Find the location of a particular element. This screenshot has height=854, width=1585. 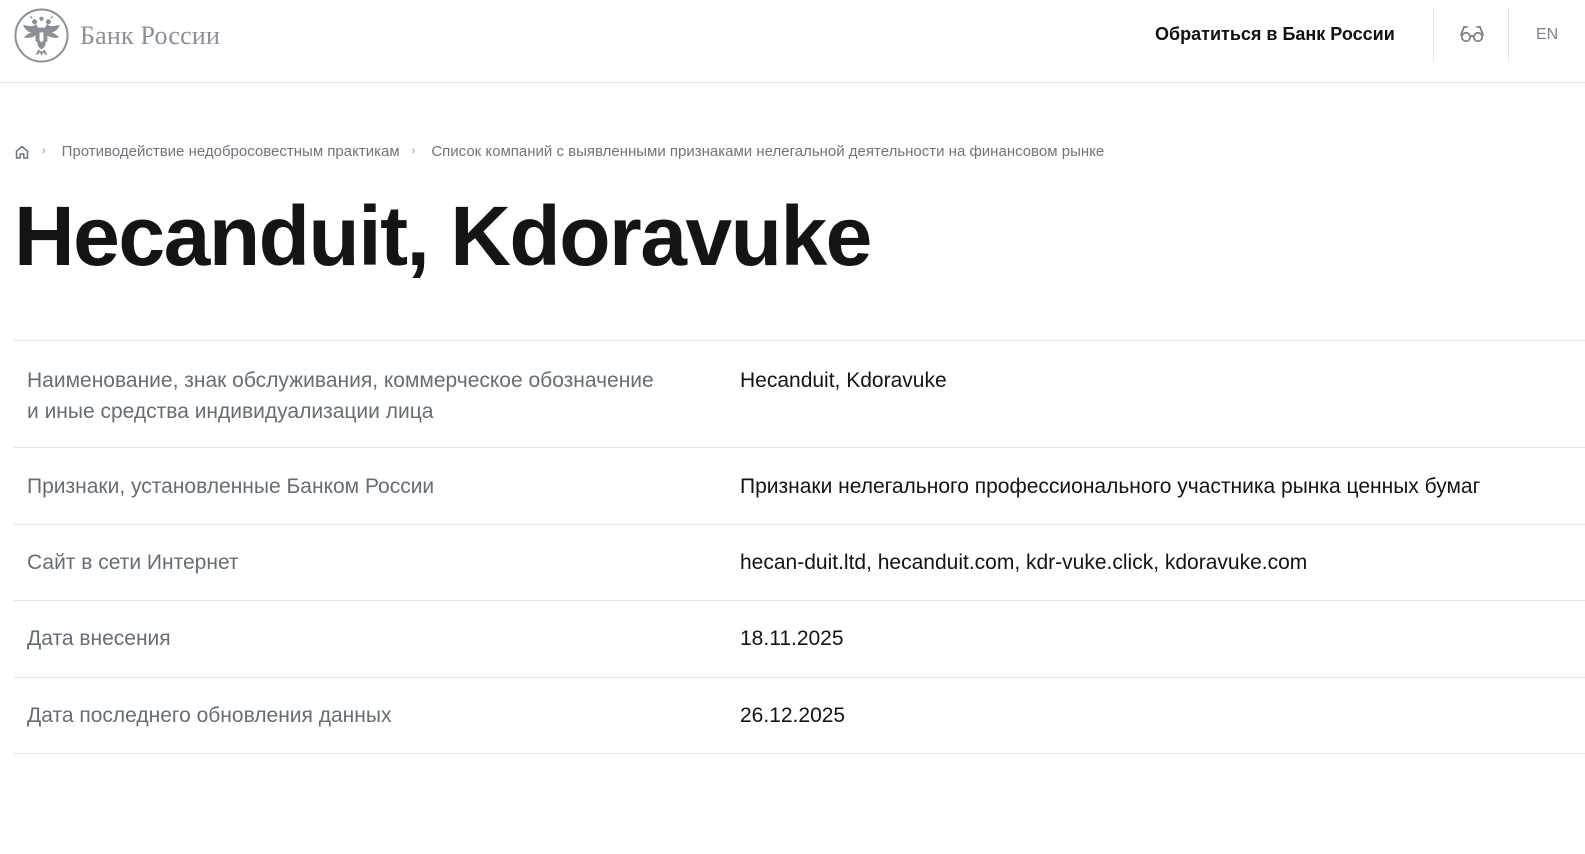

home-icon is located at coordinates (22, 152).